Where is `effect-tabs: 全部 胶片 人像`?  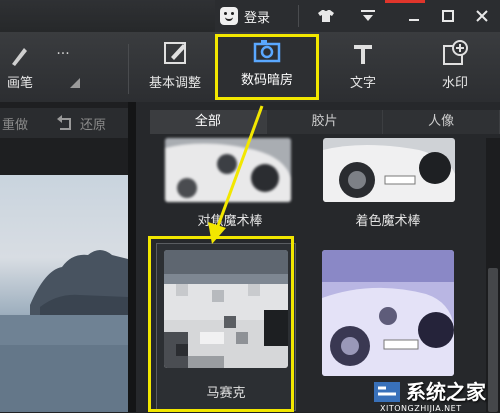 effect-tabs: 全部 胶片 人像 is located at coordinates (325, 122).